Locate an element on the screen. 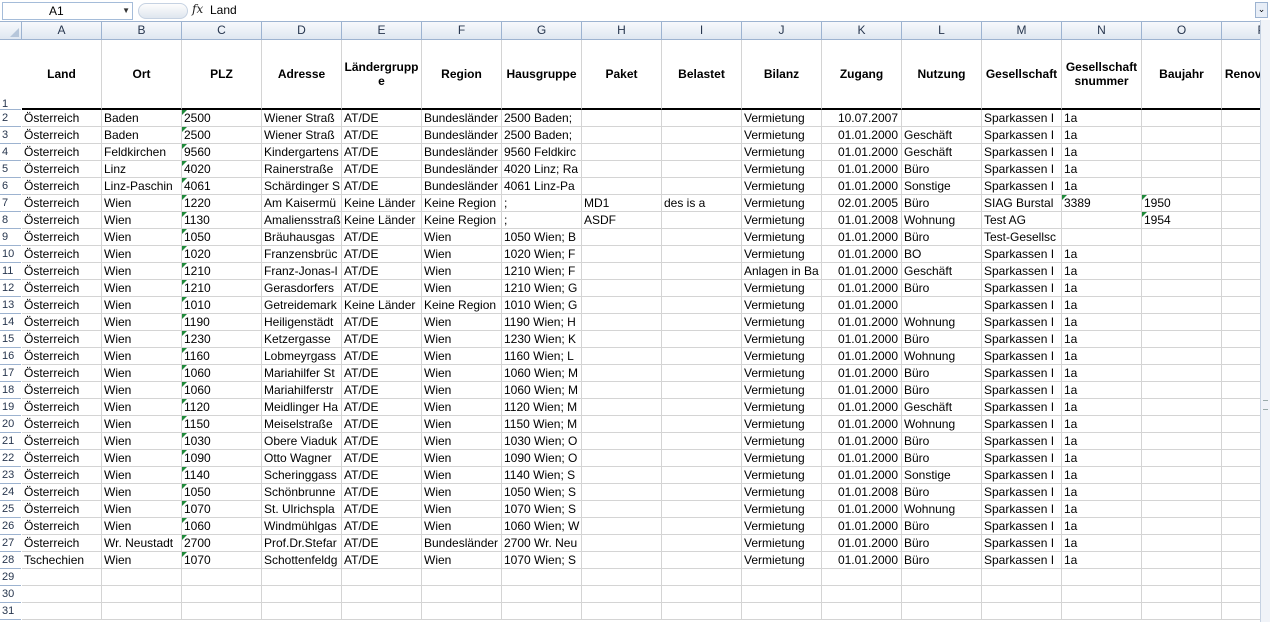 Image resolution: width=1270 pixels, height=624 pixels. cell: Amaliensstraß is located at coordinates (302, 220).